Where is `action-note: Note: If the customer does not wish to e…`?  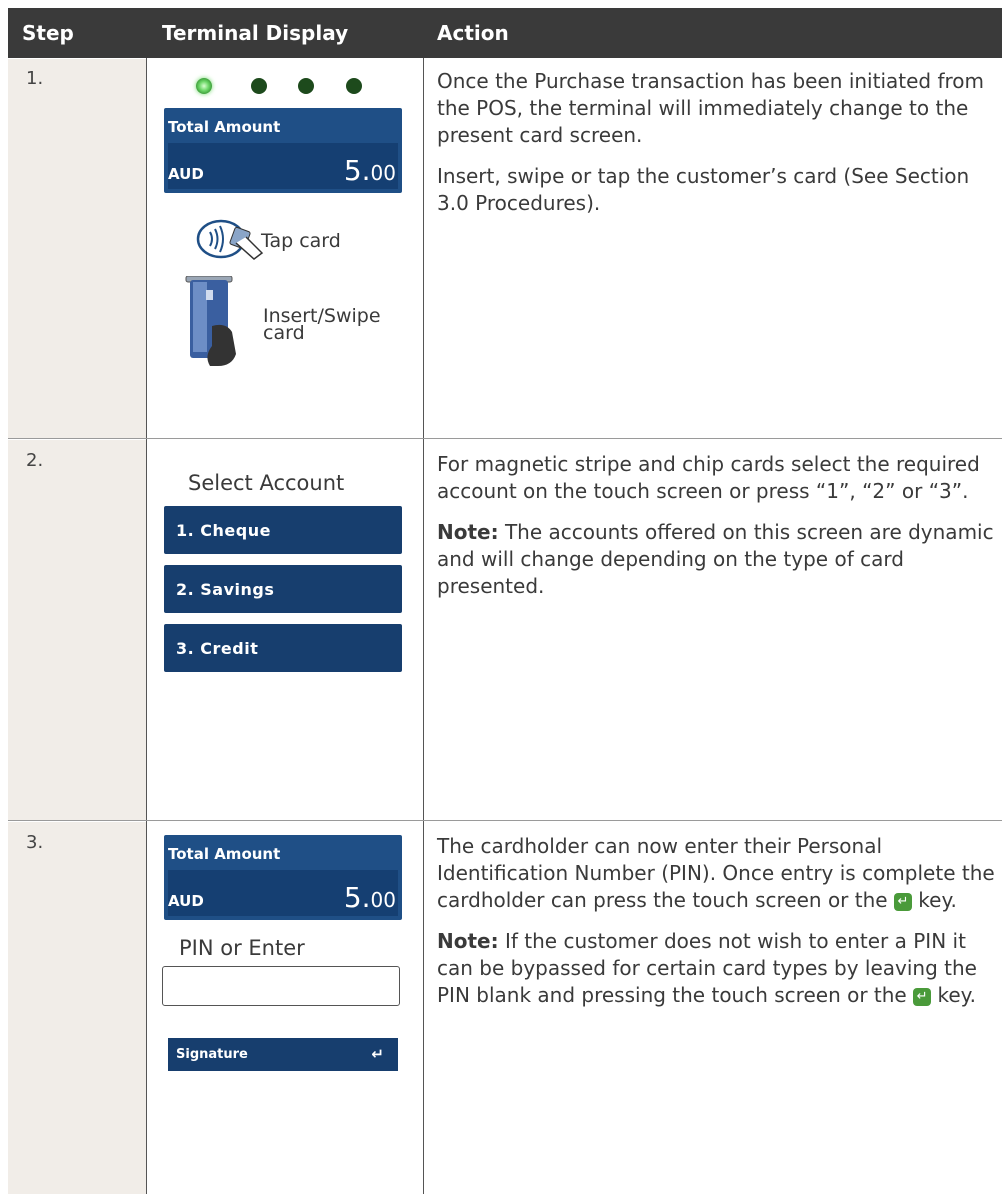
action-note: Note: If the customer does not wish to e… is located at coordinates (707, 968).